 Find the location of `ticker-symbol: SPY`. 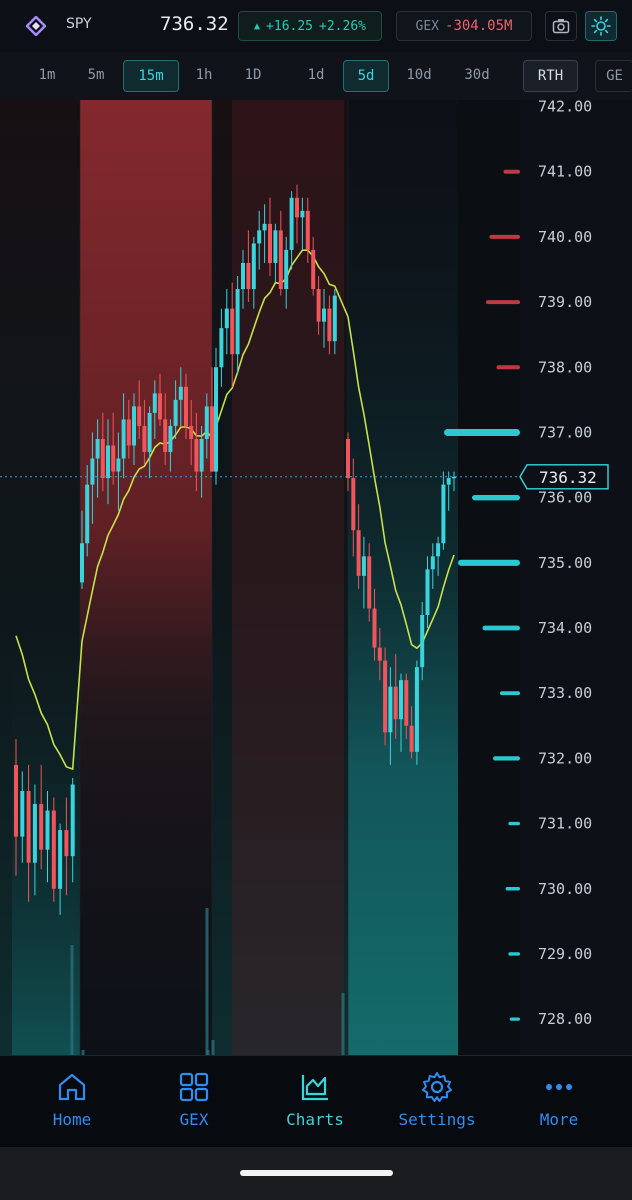

ticker-symbol: SPY is located at coordinates (79, 24).